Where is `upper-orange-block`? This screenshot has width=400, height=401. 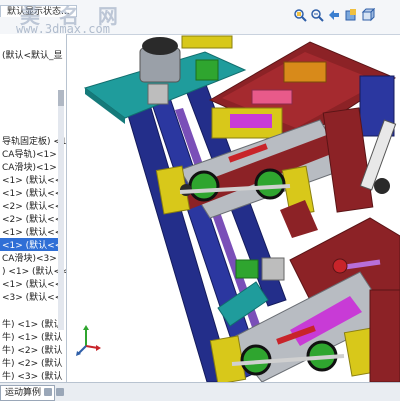
upper-orange-block is located at coordinates (305, 72).